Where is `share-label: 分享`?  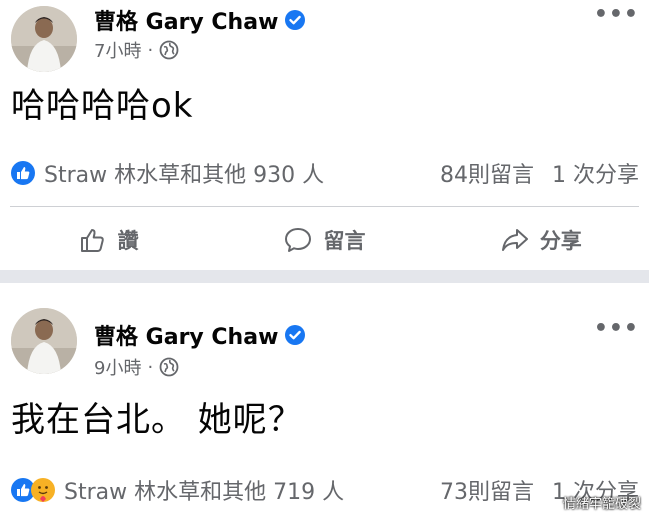
share-label: 分享 is located at coordinates (560, 241).